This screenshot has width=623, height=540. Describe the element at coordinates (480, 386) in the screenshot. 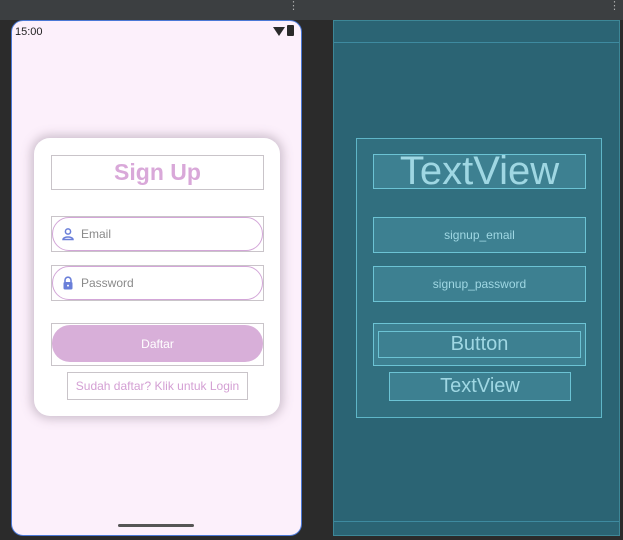

I see `blueprint-link-textview: TextView` at that location.